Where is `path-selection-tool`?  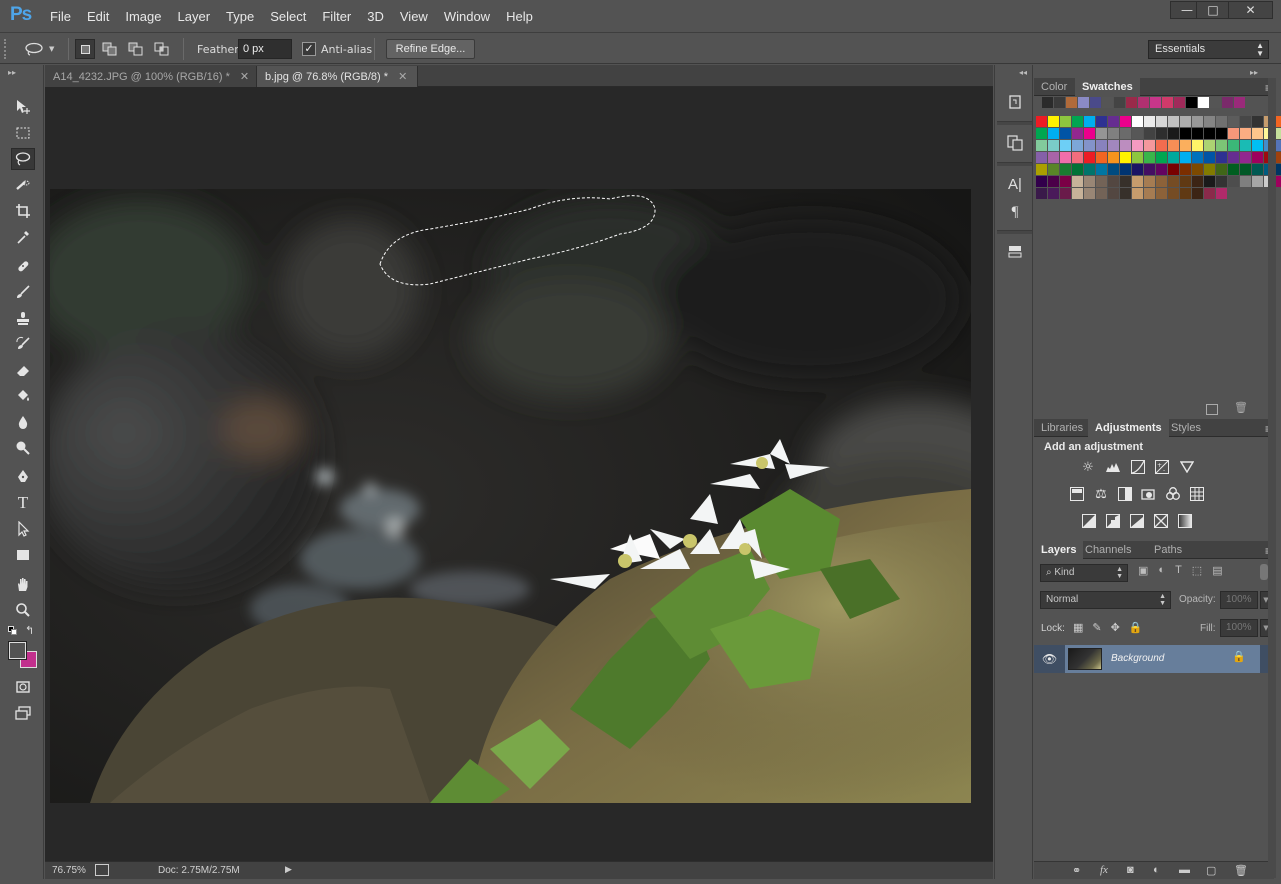
path-selection-tool is located at coordinates (23, 529).